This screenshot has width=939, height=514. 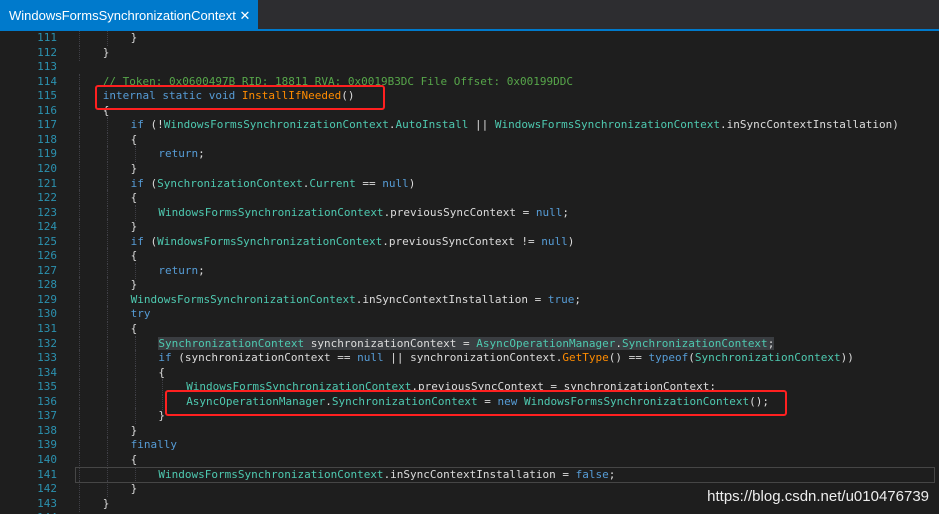 I want to click on code-token: ||, so click(x=481, y=125).